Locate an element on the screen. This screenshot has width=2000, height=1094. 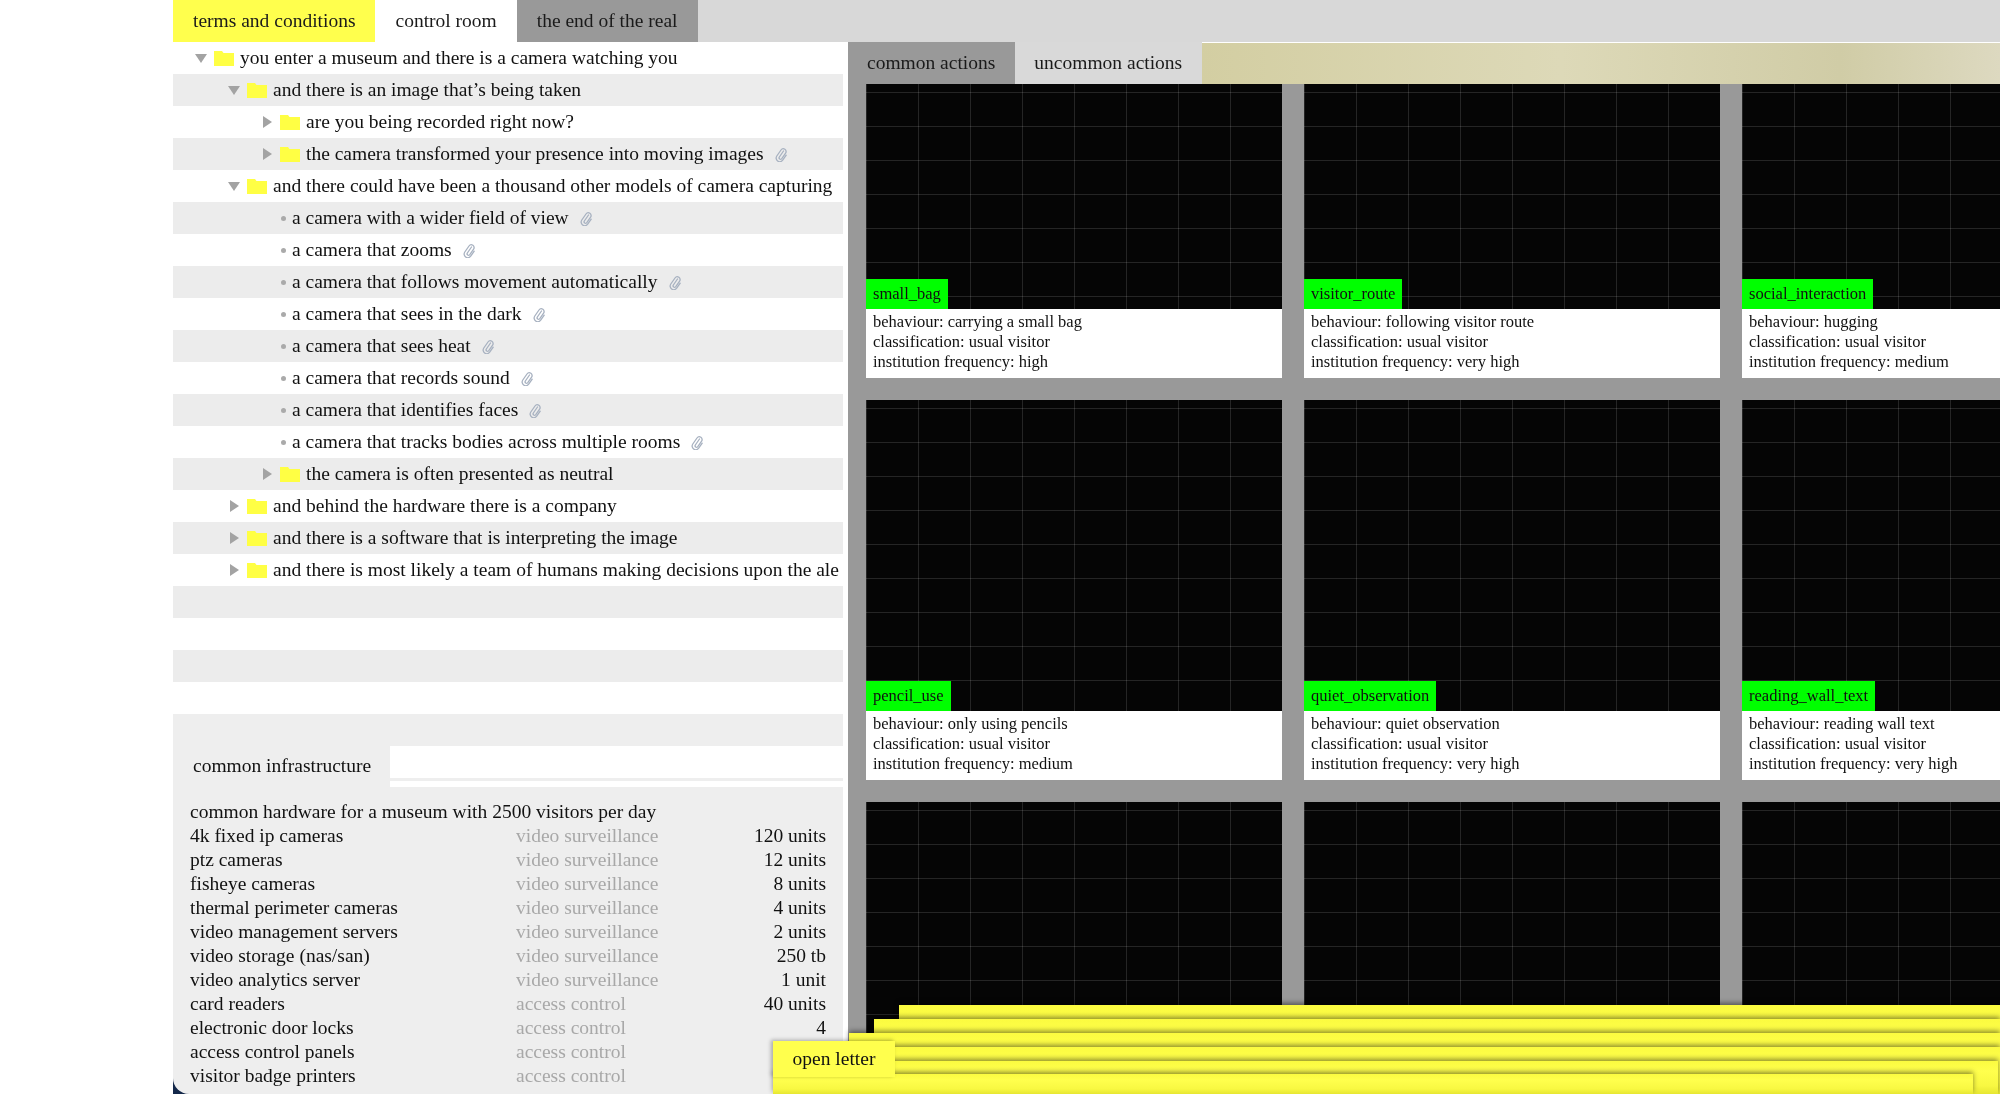
video-frame-placeholder: reading_wall_text is located at coordinates (1871, 555).